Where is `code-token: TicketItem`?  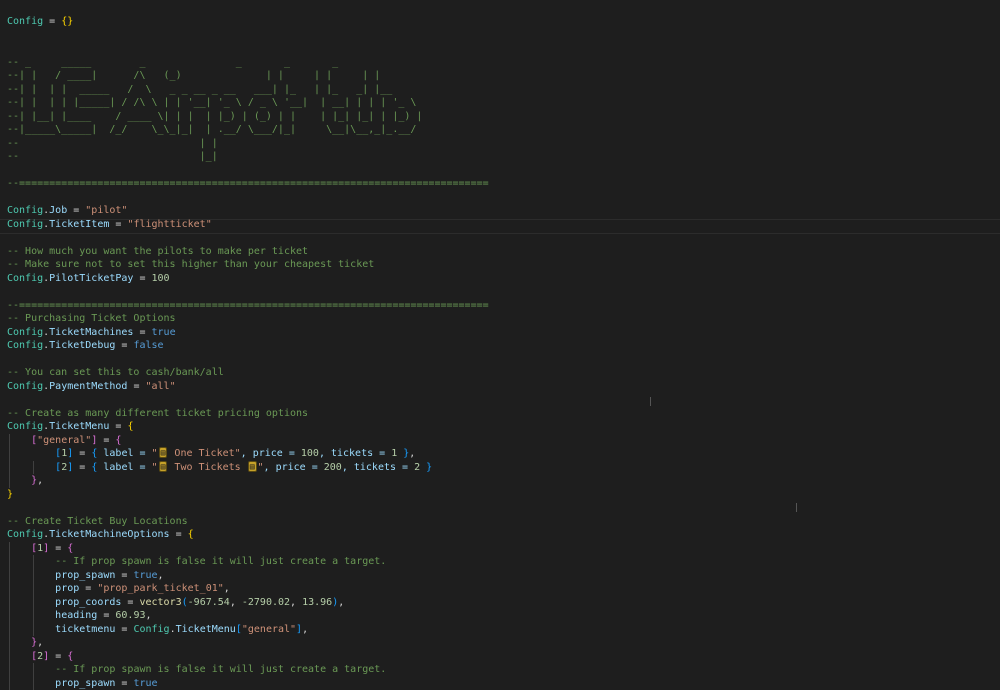
code-token: TicketItem is located at coordinates (79, 224).